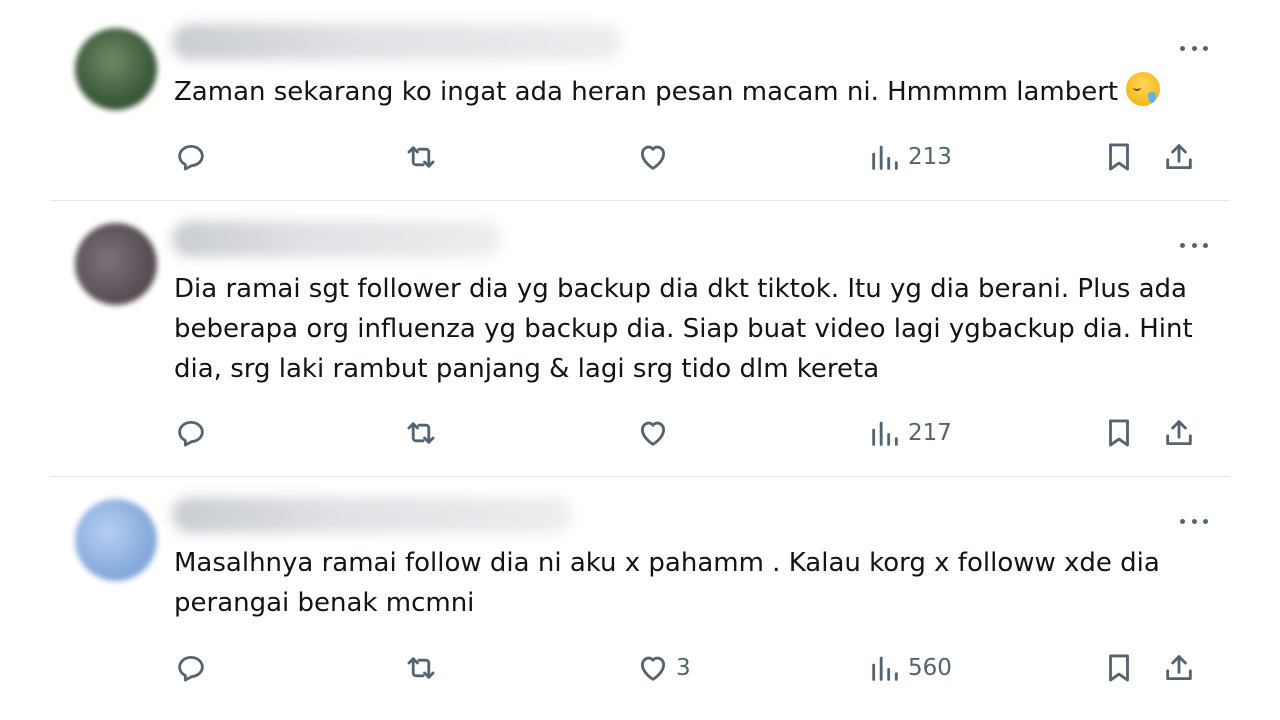 This screenshot has width=1280, height=720. I want to click on views-button: 213, so click(910, 157).